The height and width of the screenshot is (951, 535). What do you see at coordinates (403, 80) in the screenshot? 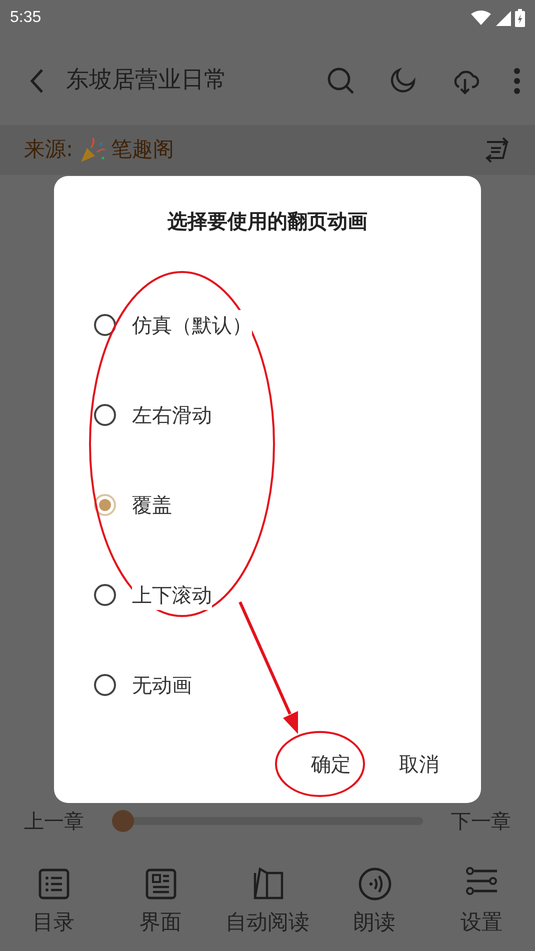
I see `moon-icon` at bounding box center [403, 80].